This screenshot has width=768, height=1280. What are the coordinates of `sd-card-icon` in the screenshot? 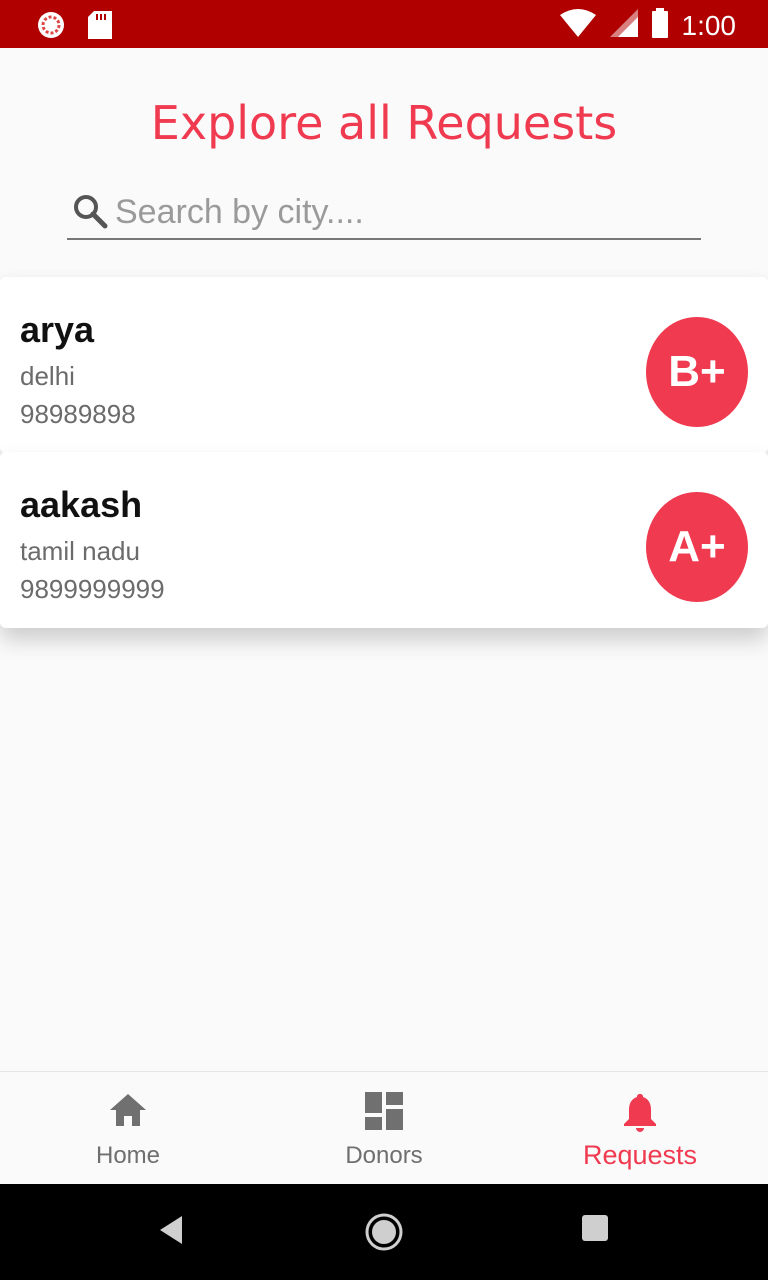 It's located at (100, 27).